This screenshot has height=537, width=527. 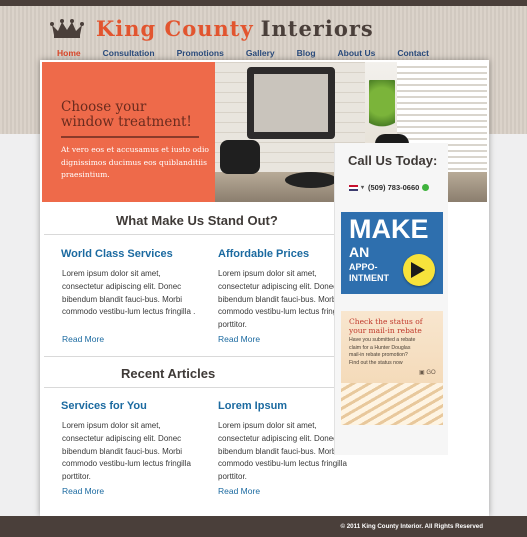 What do you see at coordinates (426, 187) in the screenshot?
I see `call-icon` at bounding box center [426, 187].